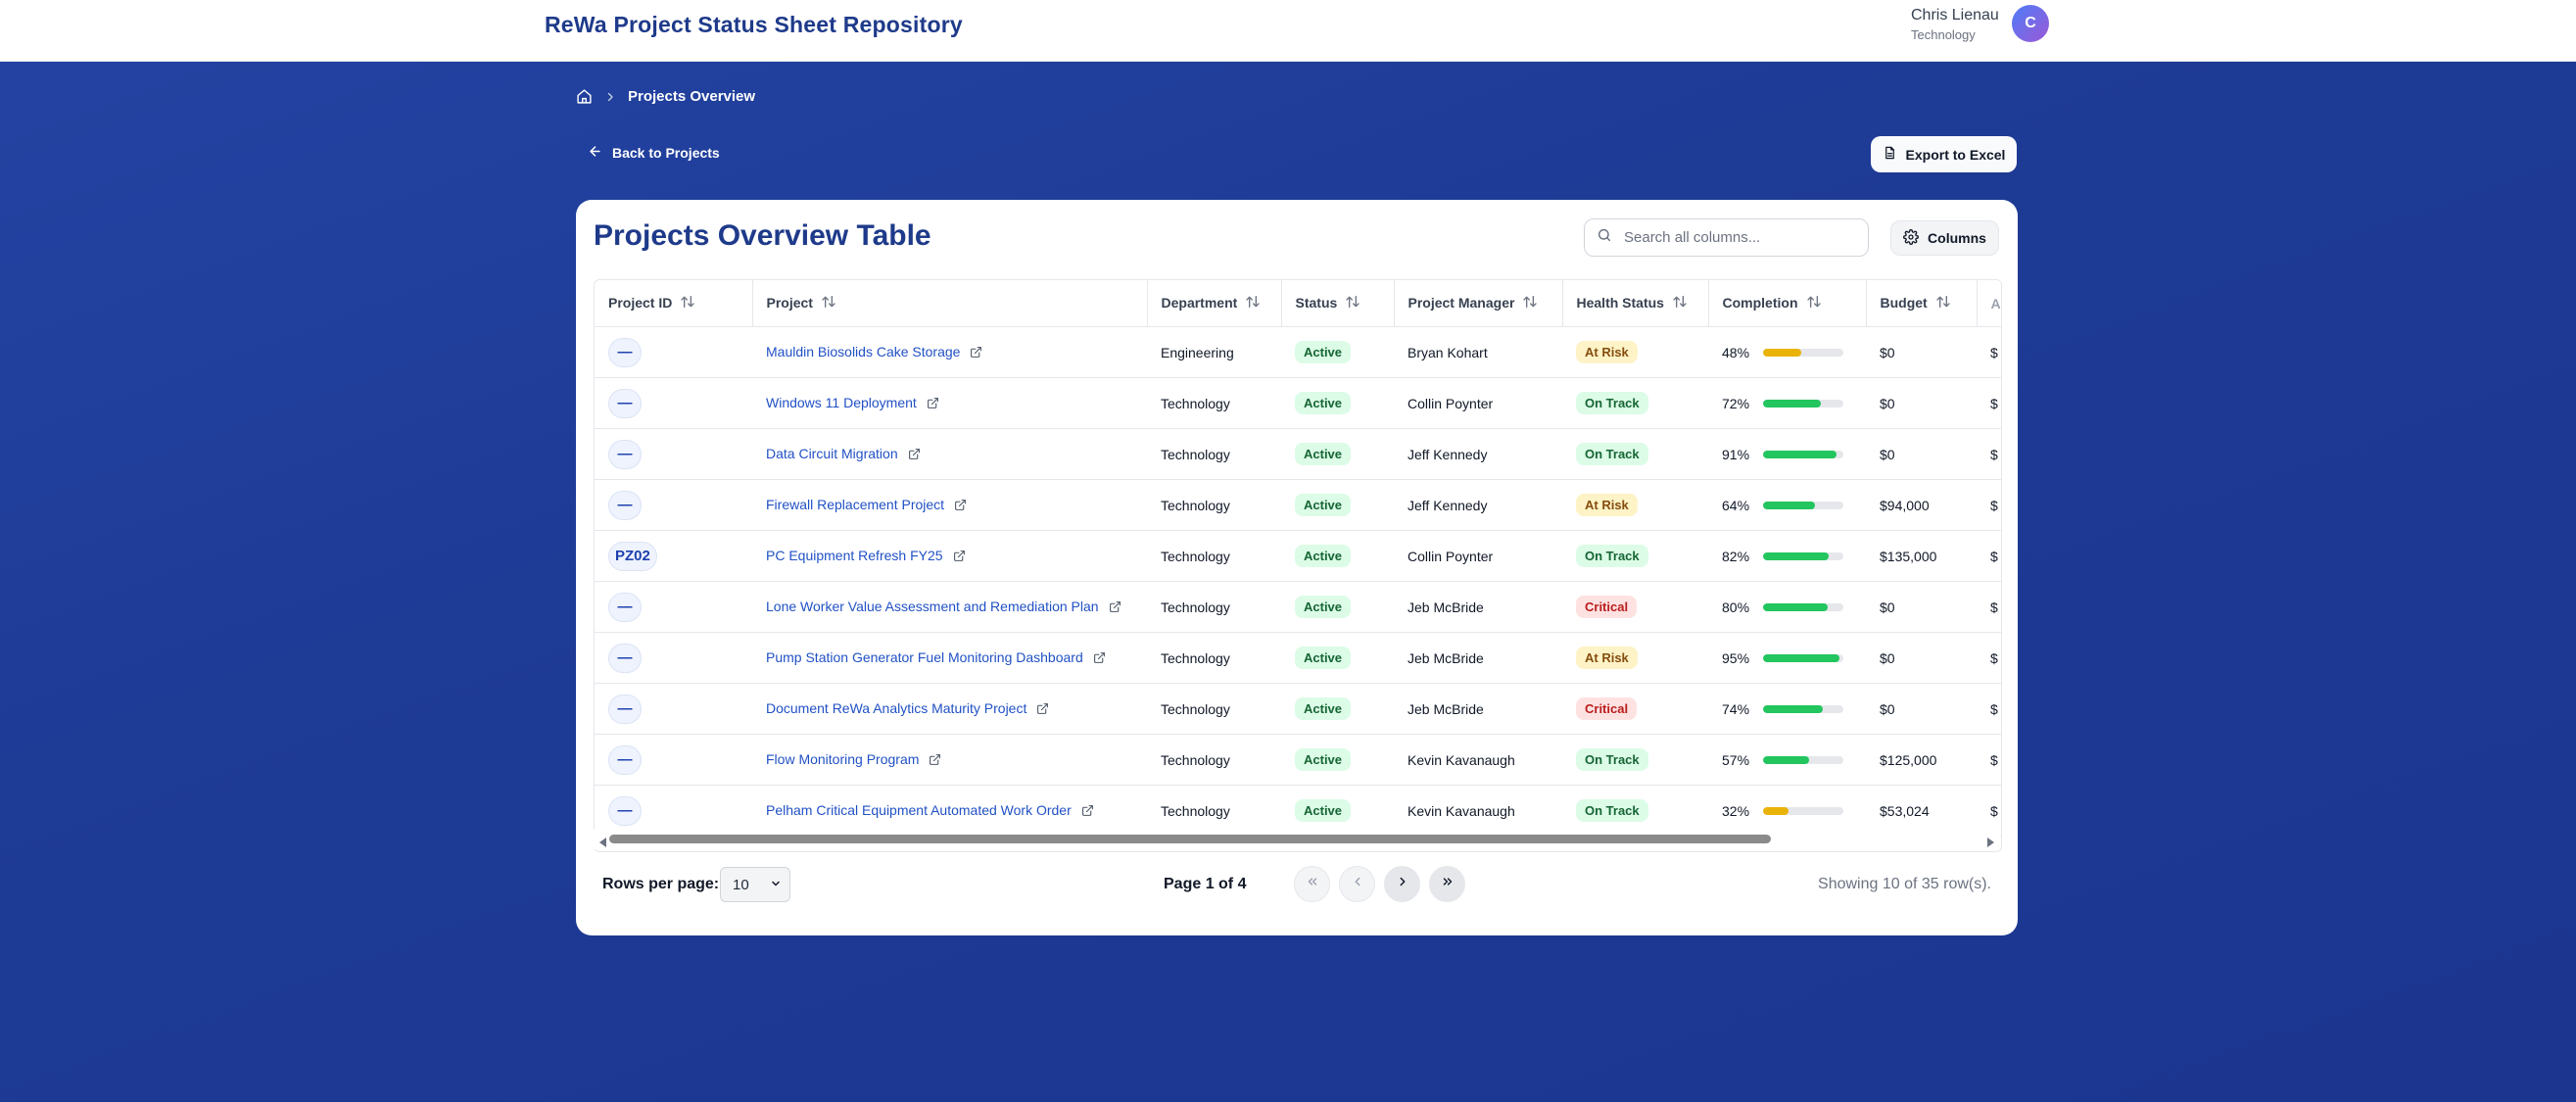 The height and width of the screenshot is (1102, 2576). What do you see at coordinates (832, 453) in the screenshot?
I see `project-link: Data Circuit Migration` at bounding box center [832, 453].